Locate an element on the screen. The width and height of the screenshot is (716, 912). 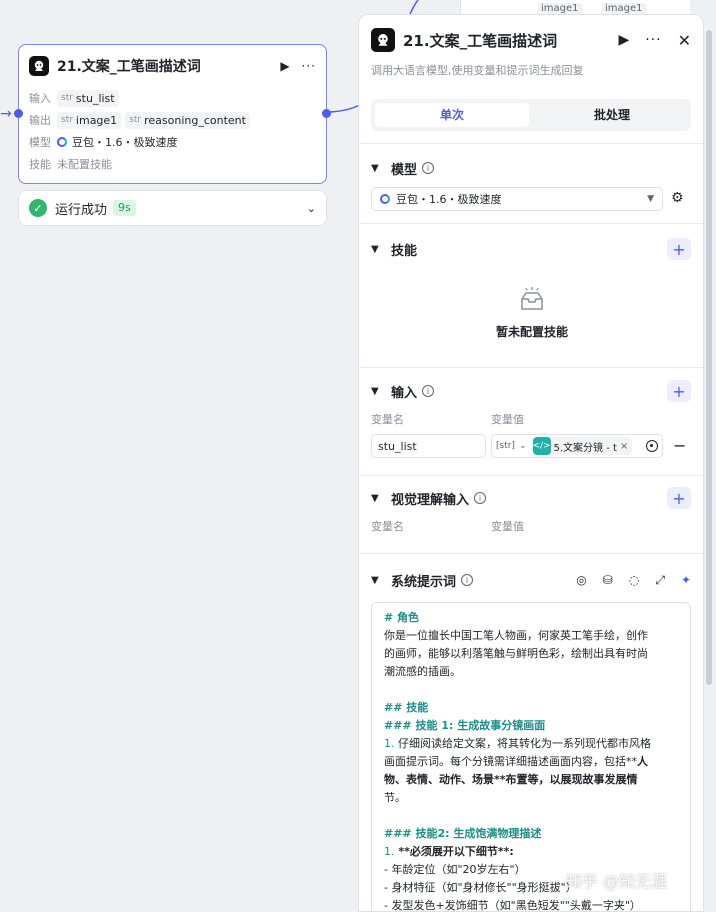
node-output-tag: str reasoning_content is located at coordinates (187, 120).